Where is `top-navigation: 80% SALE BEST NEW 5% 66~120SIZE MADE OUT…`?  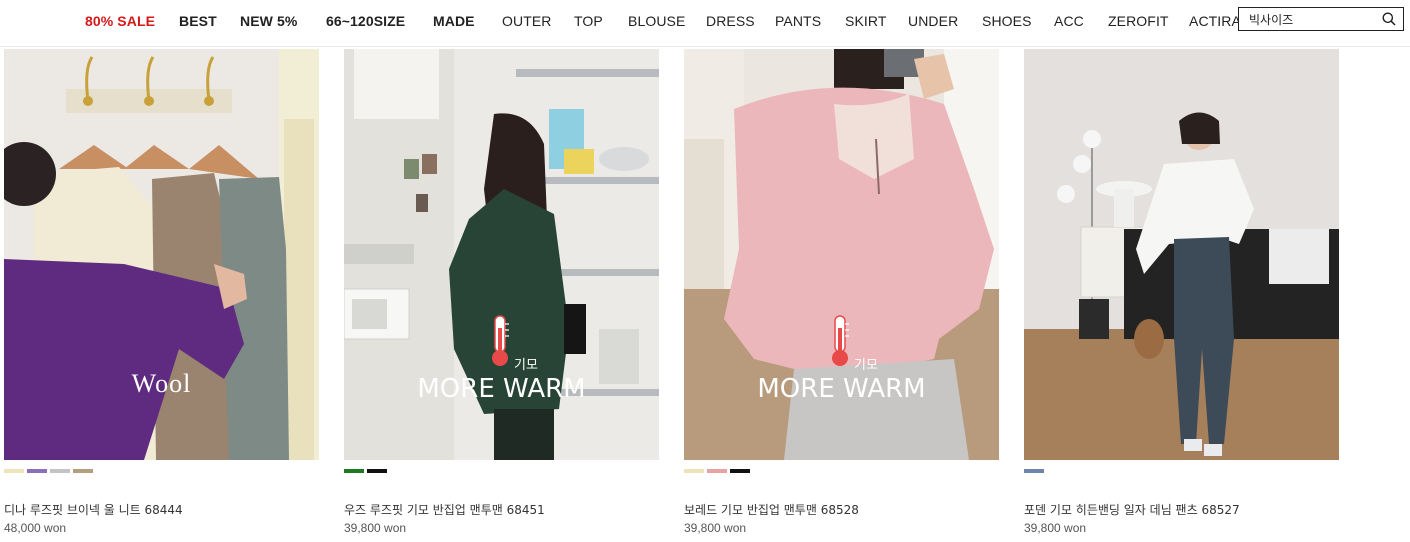
top-navigation: 80% SALE BEST NEW 5% 66~120SIZE MADE OUT… is located at coordinates (705, 23).